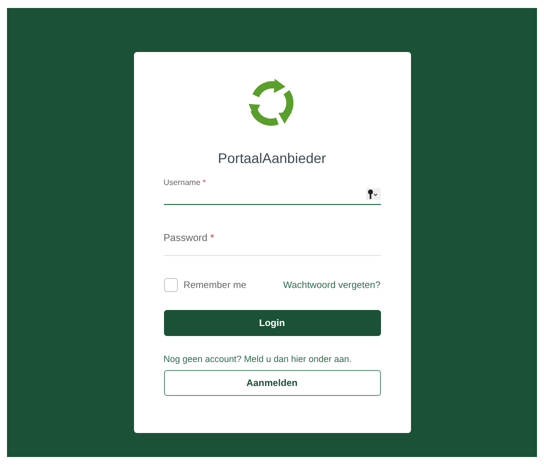 This screenshot has height=465, width=544. What do you see at coordinates (272, 191) in the screenshot?
I see `input-field: Username *` at bounding box center [272, 191].